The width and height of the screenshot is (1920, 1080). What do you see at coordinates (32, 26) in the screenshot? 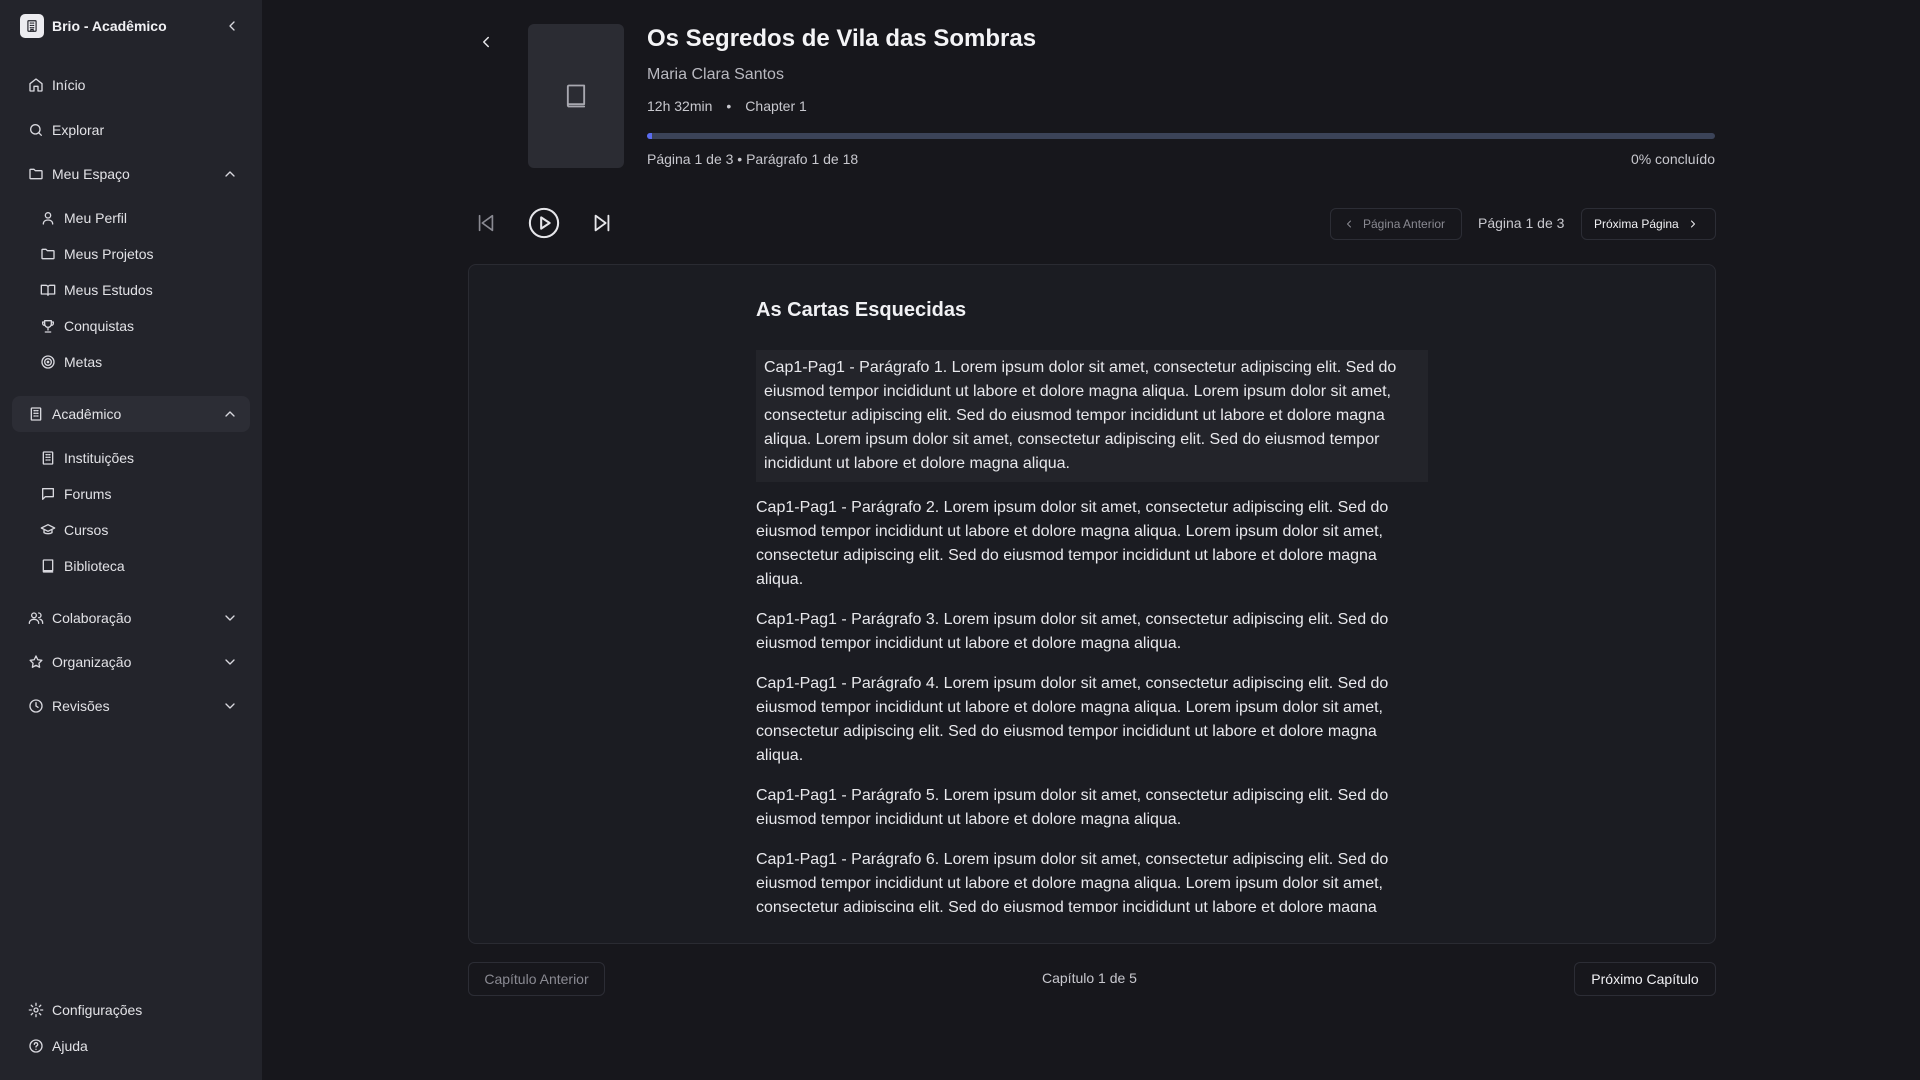
I see `institution-icon` at bounding box center [32, 26].